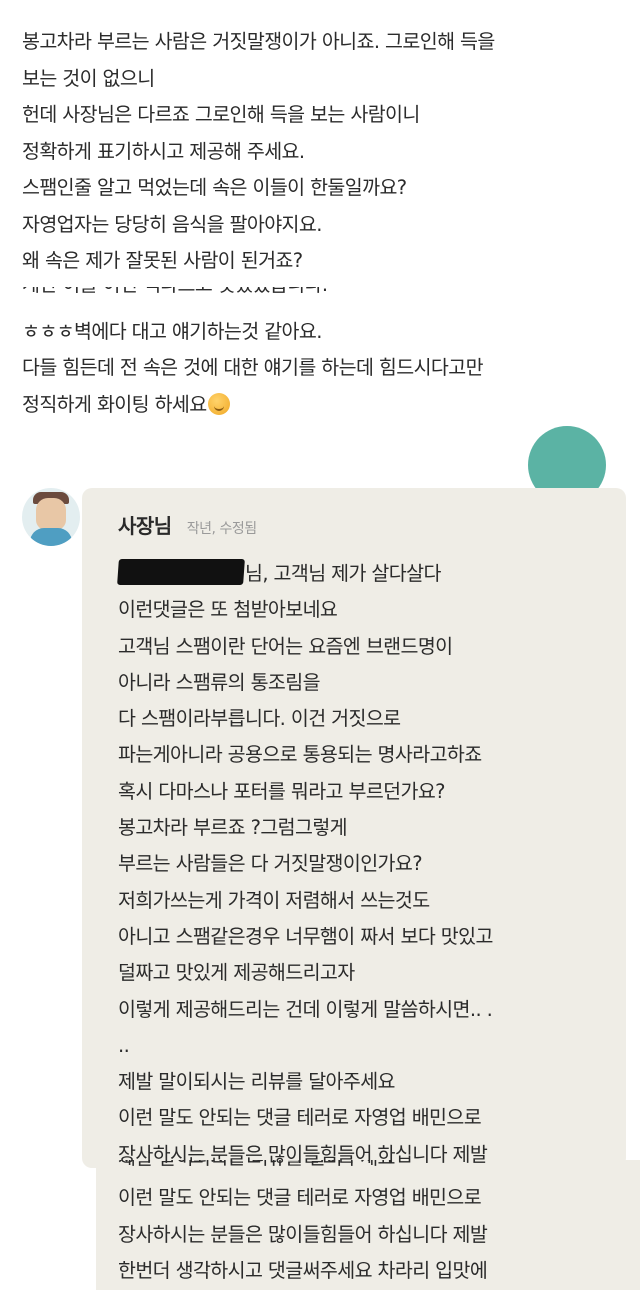 Image resolution: width=640 pixels, height=1290 pixels. Describe the element at coordinates (228, 610) in the screenshot. I see `reply-line: 이런댓글은 또 첨받아보네요` at that location.